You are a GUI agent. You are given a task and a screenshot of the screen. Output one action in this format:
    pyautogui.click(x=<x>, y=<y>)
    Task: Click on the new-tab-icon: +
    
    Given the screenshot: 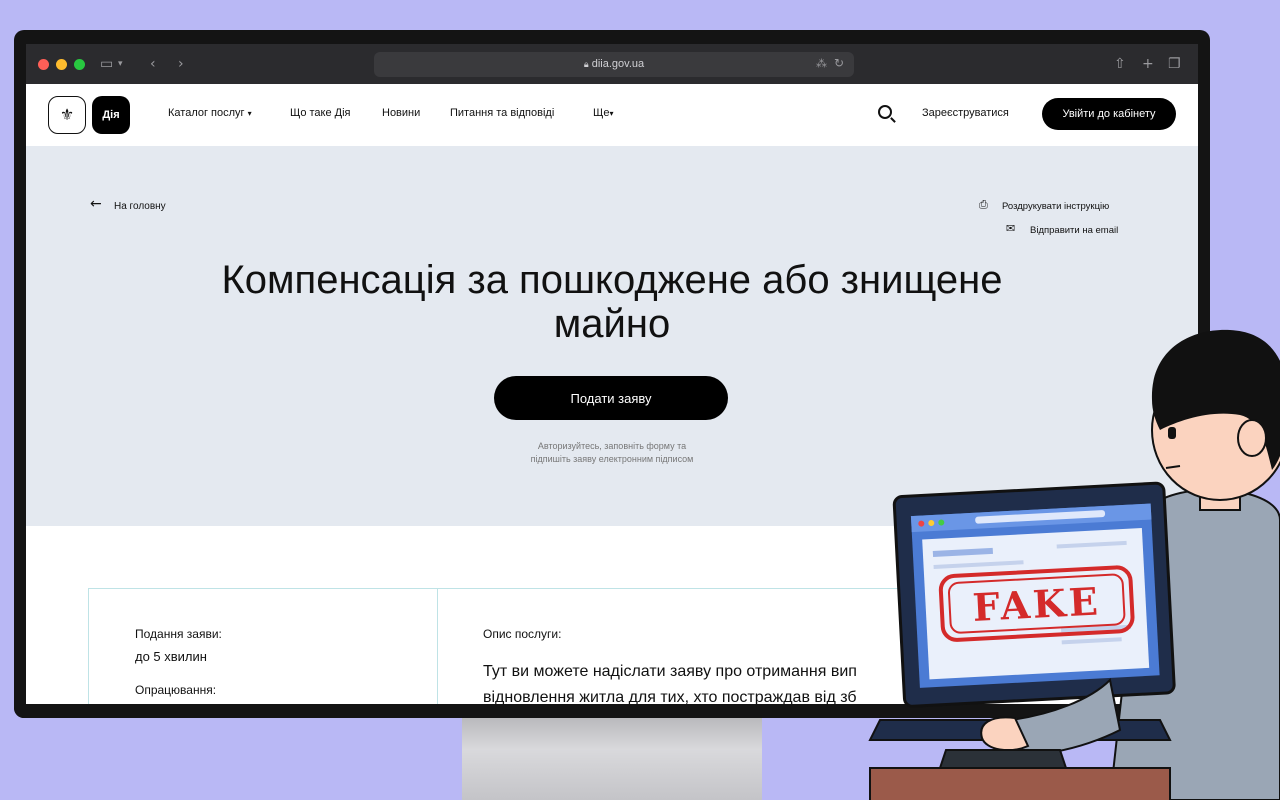 What is the action you would take?
    pyautogui.click(x=1148, y=64)
    